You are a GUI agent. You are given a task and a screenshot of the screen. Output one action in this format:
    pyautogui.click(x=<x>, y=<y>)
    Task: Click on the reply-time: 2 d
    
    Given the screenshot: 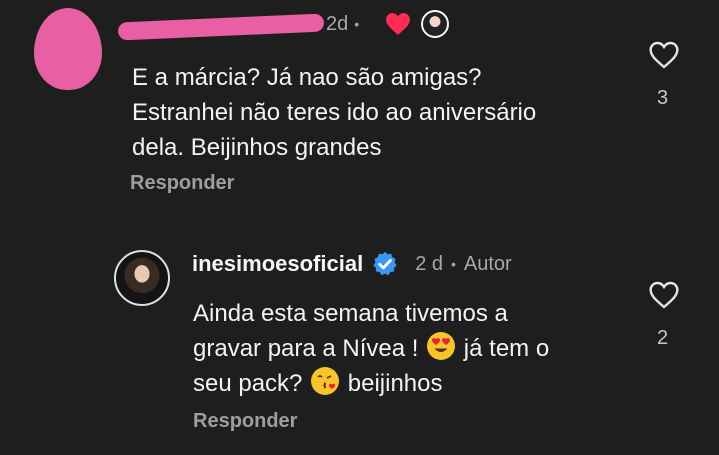 What is the action you would take?
    pyautogui.click(x=429, y=263)
    